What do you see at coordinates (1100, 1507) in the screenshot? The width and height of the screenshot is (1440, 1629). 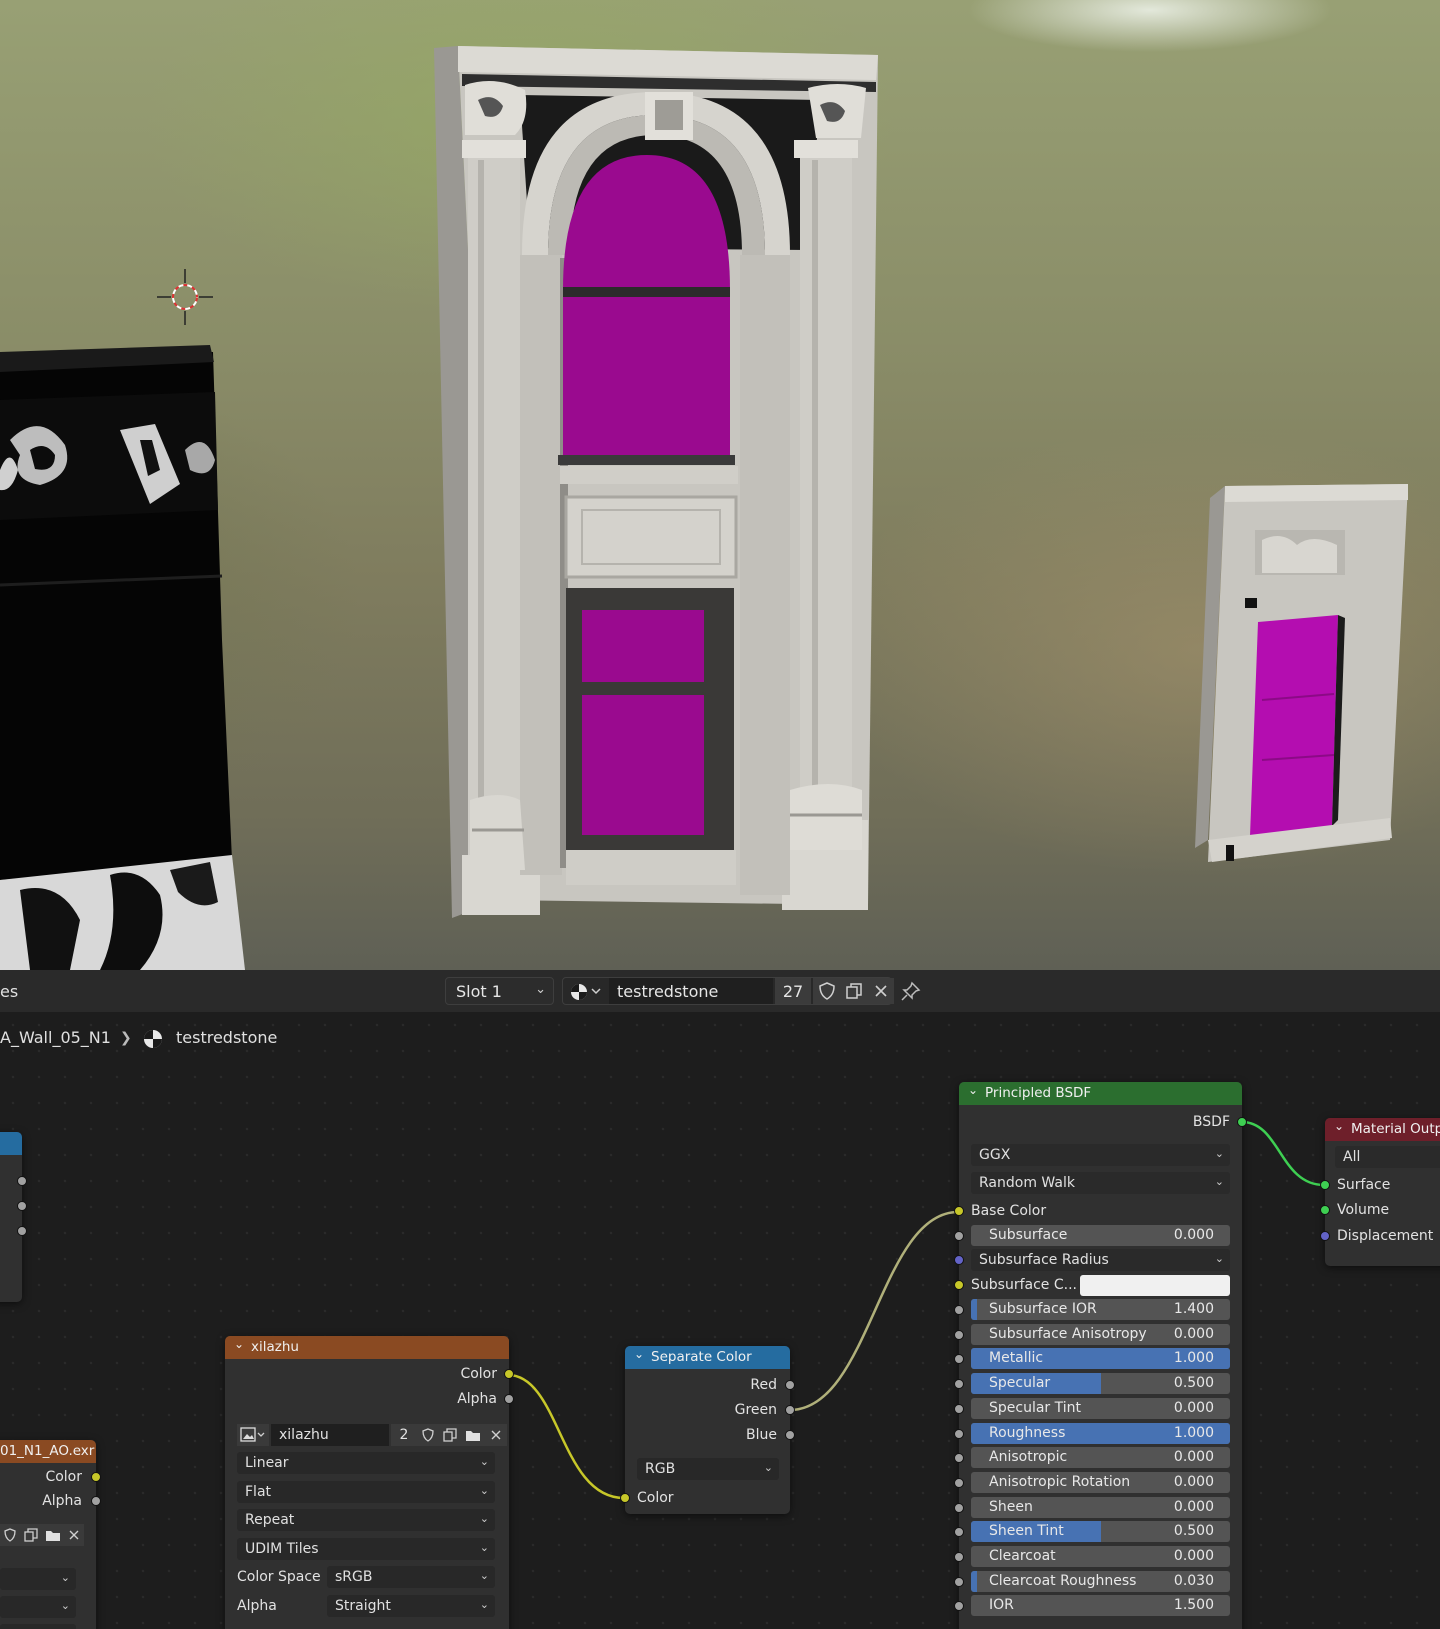 I see `param-field-sheen: Sheen 0.000` at bounding box center [1100, 1507].